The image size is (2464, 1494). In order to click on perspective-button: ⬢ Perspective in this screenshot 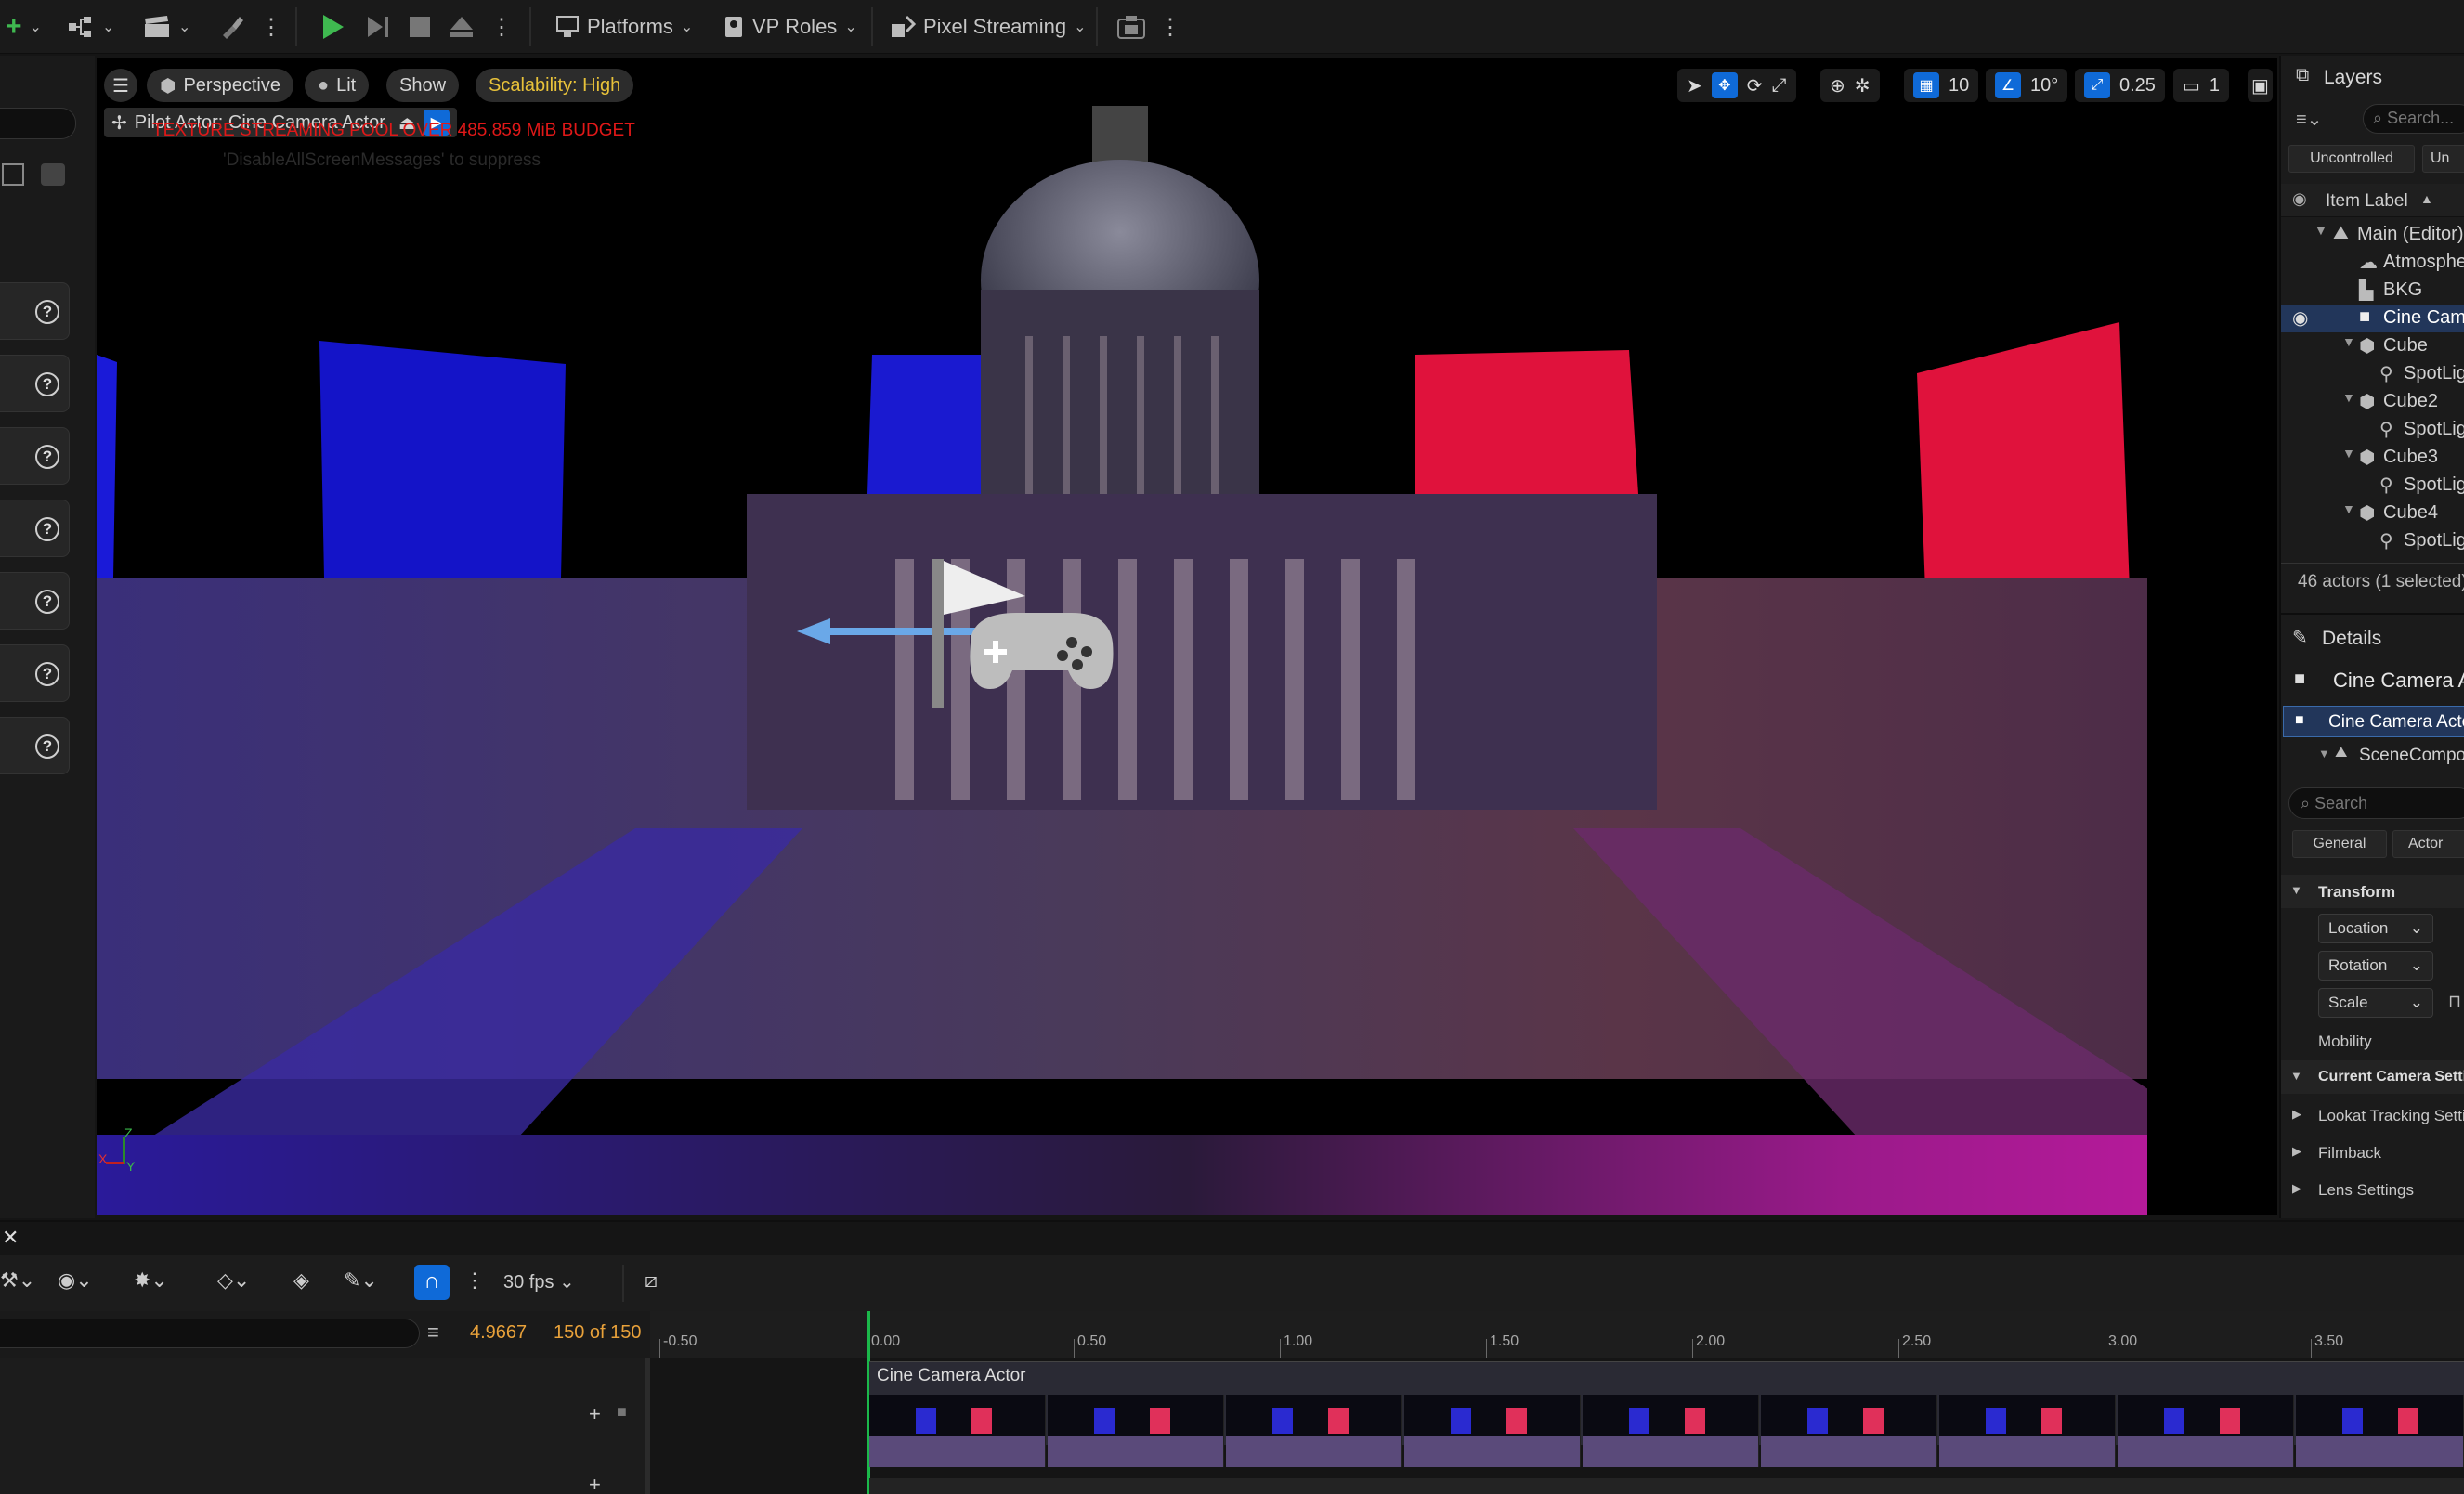, I will do `click(220, 85)`.